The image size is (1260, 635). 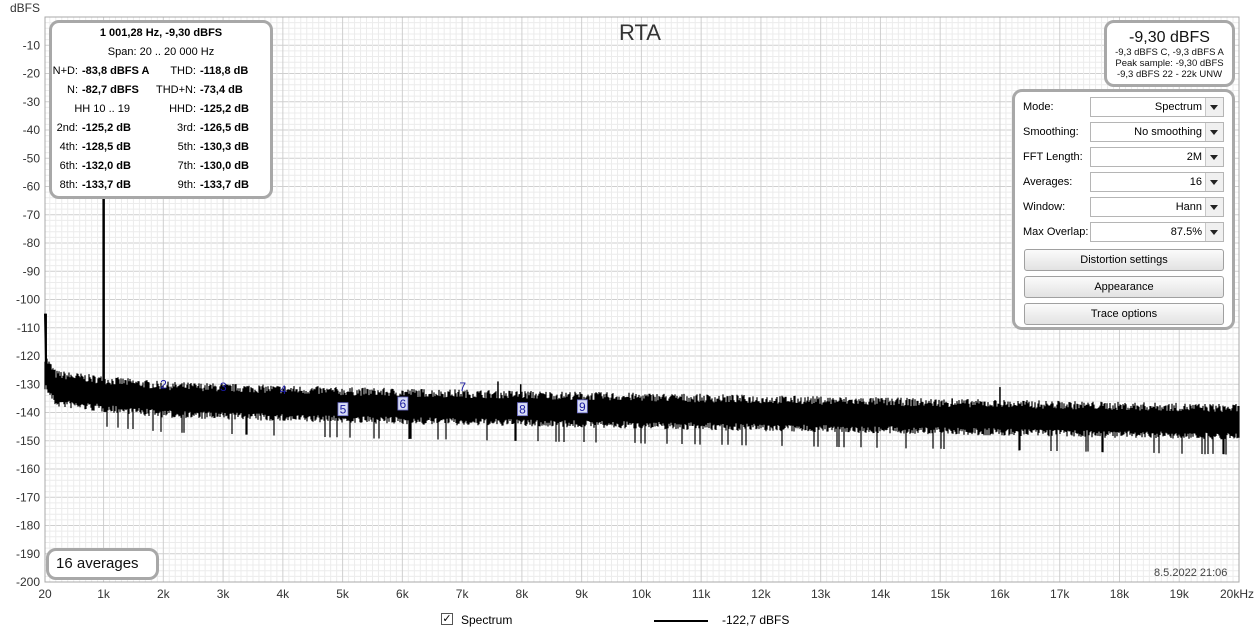 I want to click on window-label: Window:, so click(x=1044, y=207).